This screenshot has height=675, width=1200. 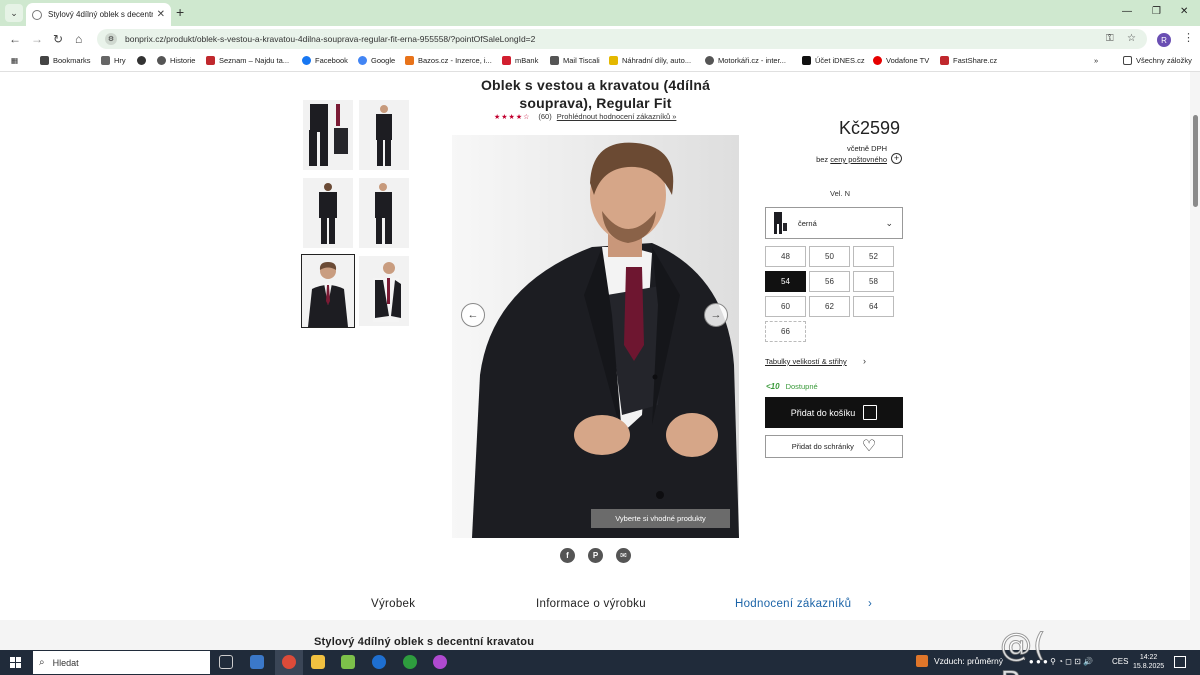 I want to click on size-option-selected: 54, so click(x=785, y=281).